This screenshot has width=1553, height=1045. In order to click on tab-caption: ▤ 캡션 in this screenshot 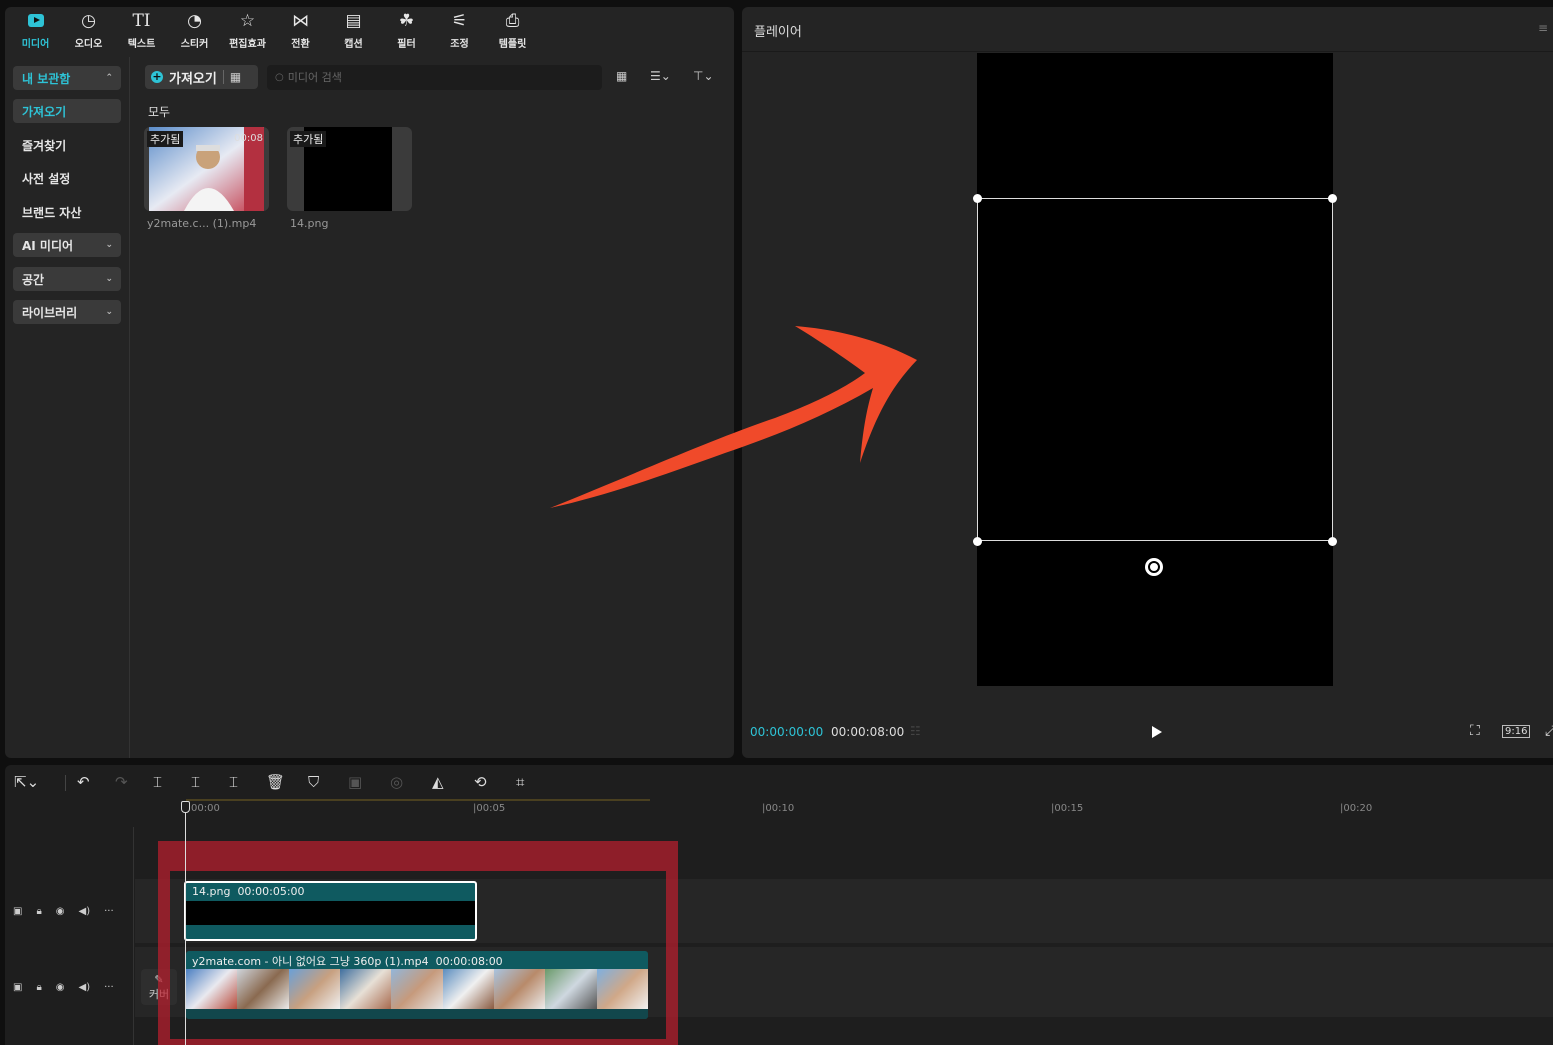, I will do `click(353, 30)`.